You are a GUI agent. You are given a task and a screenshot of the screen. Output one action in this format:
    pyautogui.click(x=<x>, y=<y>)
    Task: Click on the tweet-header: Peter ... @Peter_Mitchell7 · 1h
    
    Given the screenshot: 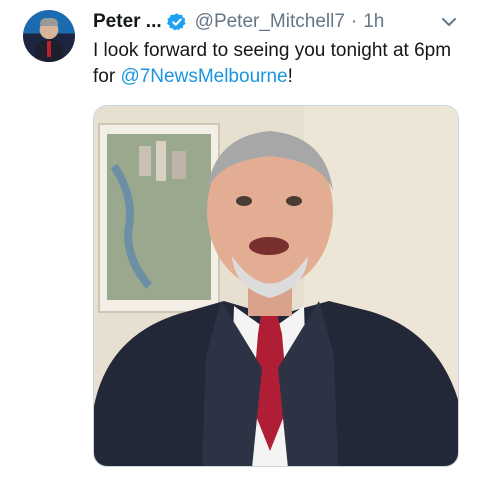 What is the action you would take?
    pyautogui.click(x=238, y=22)
    